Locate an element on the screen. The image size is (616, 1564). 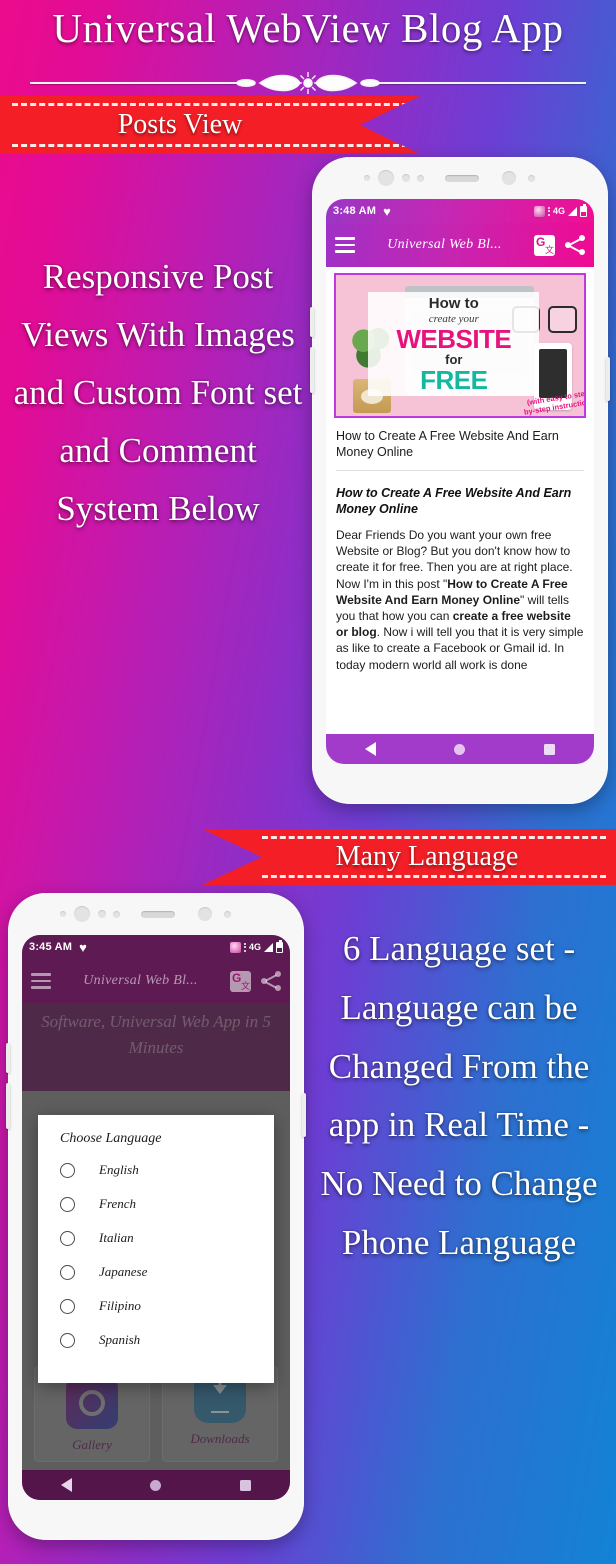
option-label: Filipino is located at coordinates (120, 1305).